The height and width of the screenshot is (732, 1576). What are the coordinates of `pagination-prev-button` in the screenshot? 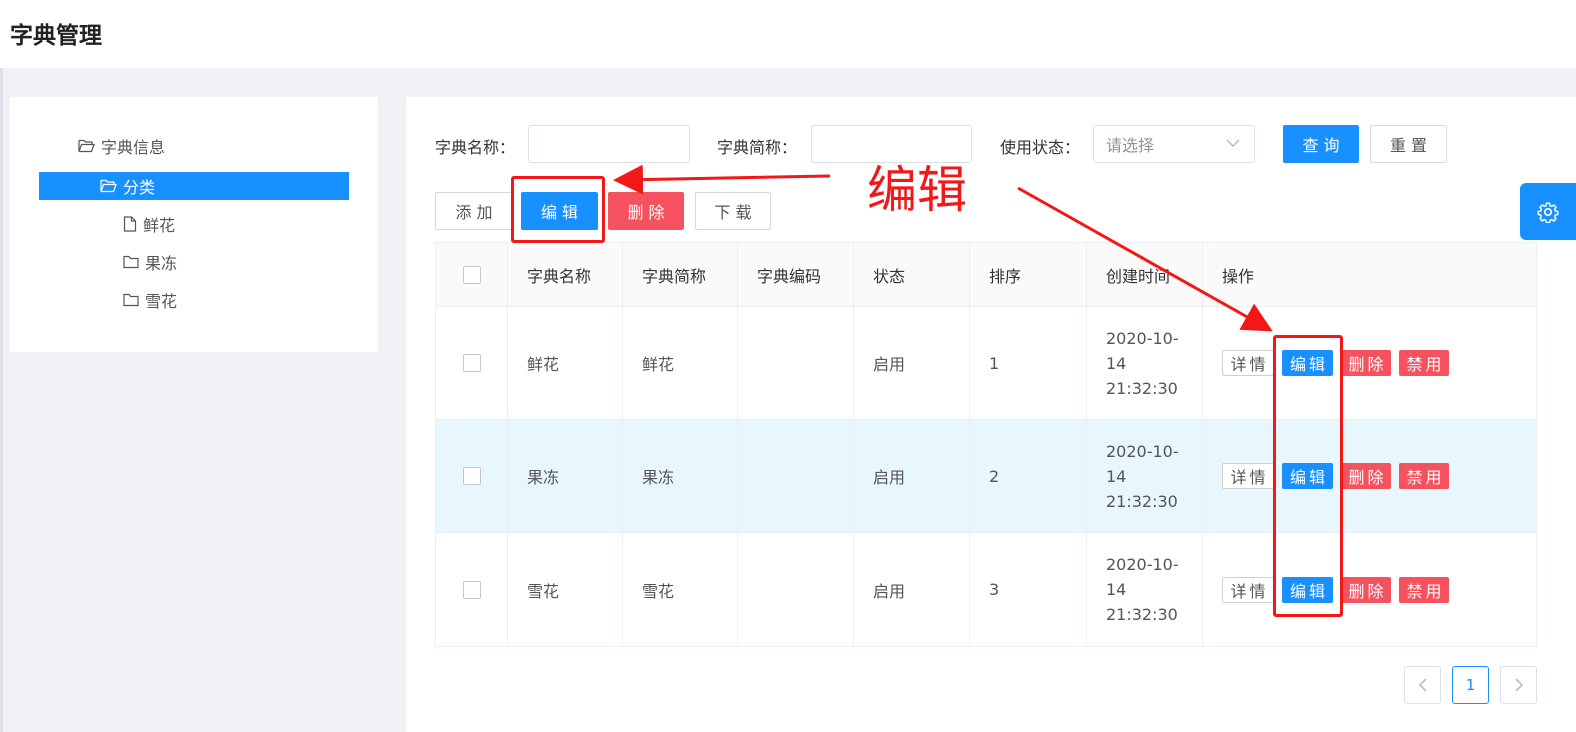 It's located at (1422, 685).